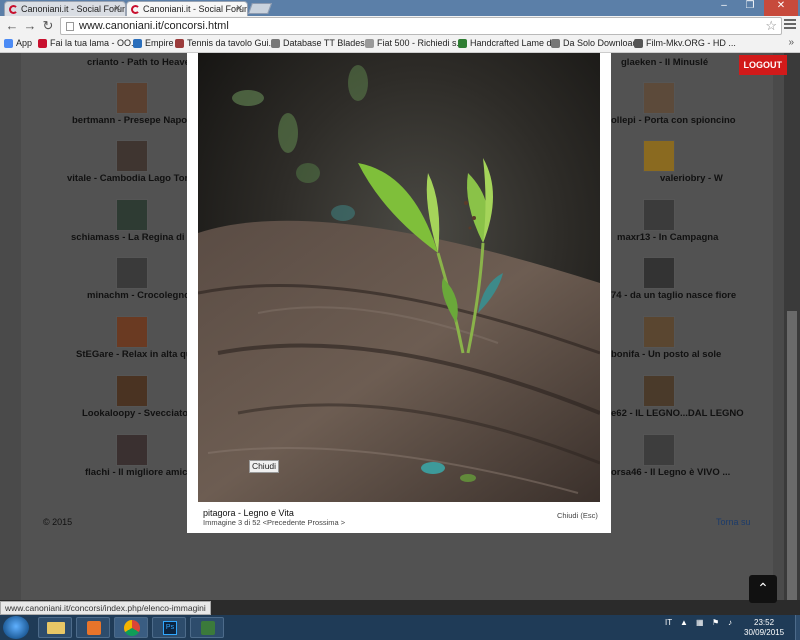  I want to click on action-center-icon: ⚑, so click(715, 622).